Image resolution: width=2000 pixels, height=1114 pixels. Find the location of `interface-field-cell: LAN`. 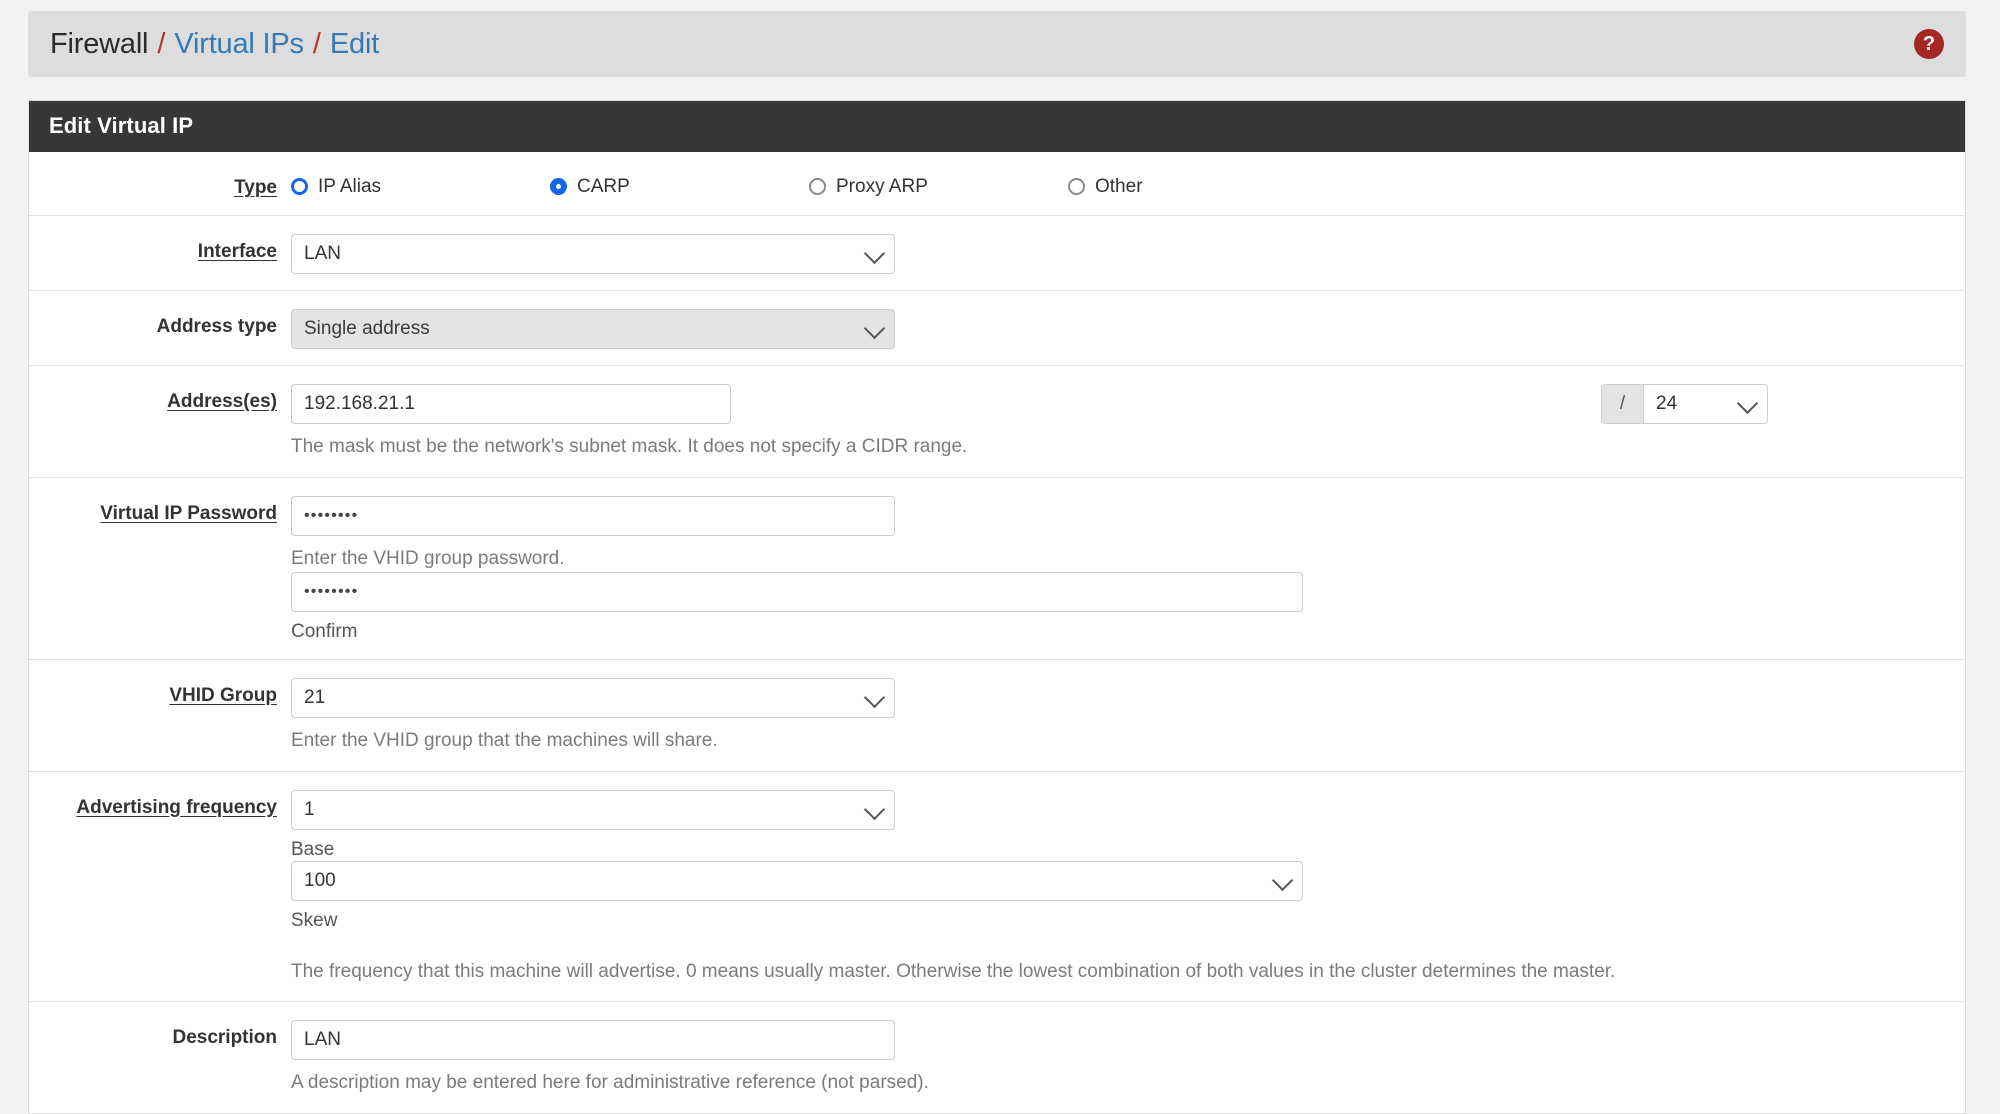

interface-field-cell: LAN is located at coordinates (1128, 254).